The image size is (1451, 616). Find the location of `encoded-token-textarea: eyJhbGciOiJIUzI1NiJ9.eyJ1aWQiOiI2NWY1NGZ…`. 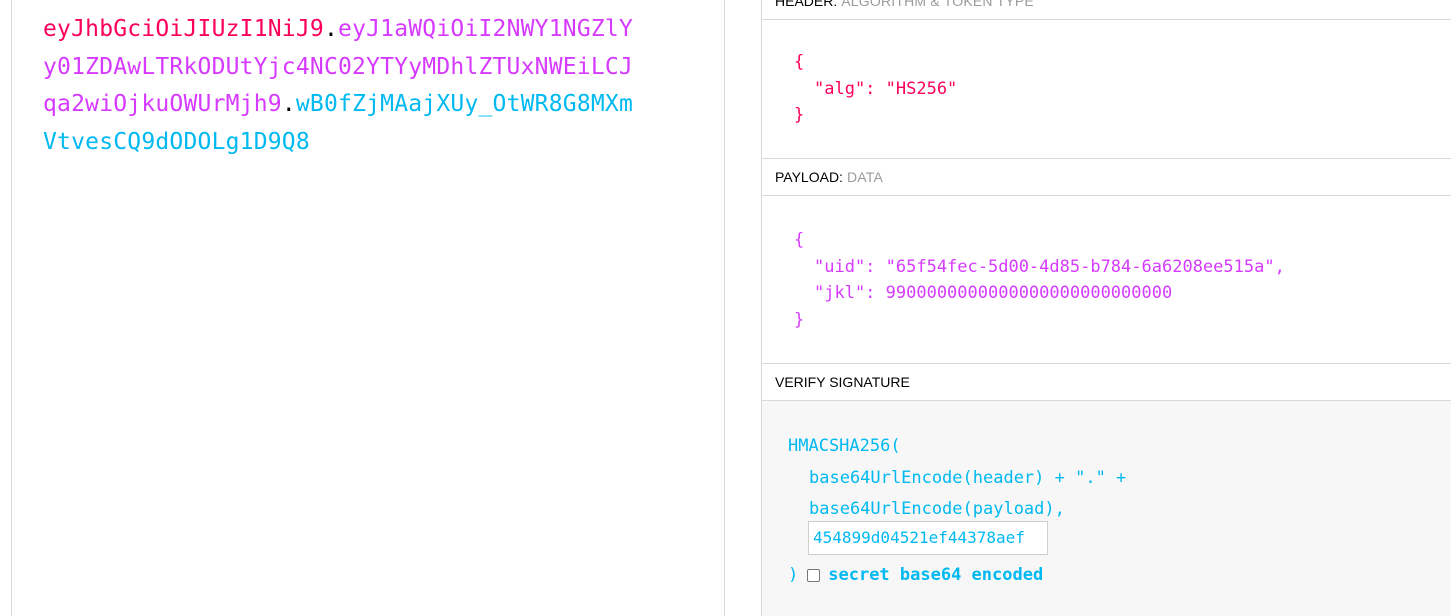

encoded-token-textarea: eyJhbGciOiJIUzI1NiJ9.eyJ1aWQiOiI2NWY1NGZ… is located at coordinates (343, 86).